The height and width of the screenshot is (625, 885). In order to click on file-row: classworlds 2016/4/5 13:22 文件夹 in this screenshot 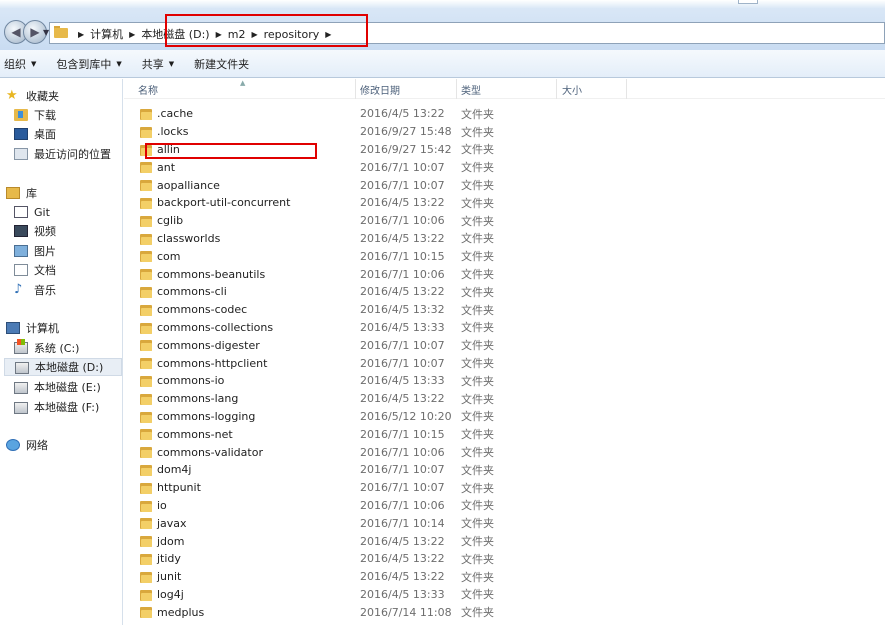, I will do `click(504, 239)`.